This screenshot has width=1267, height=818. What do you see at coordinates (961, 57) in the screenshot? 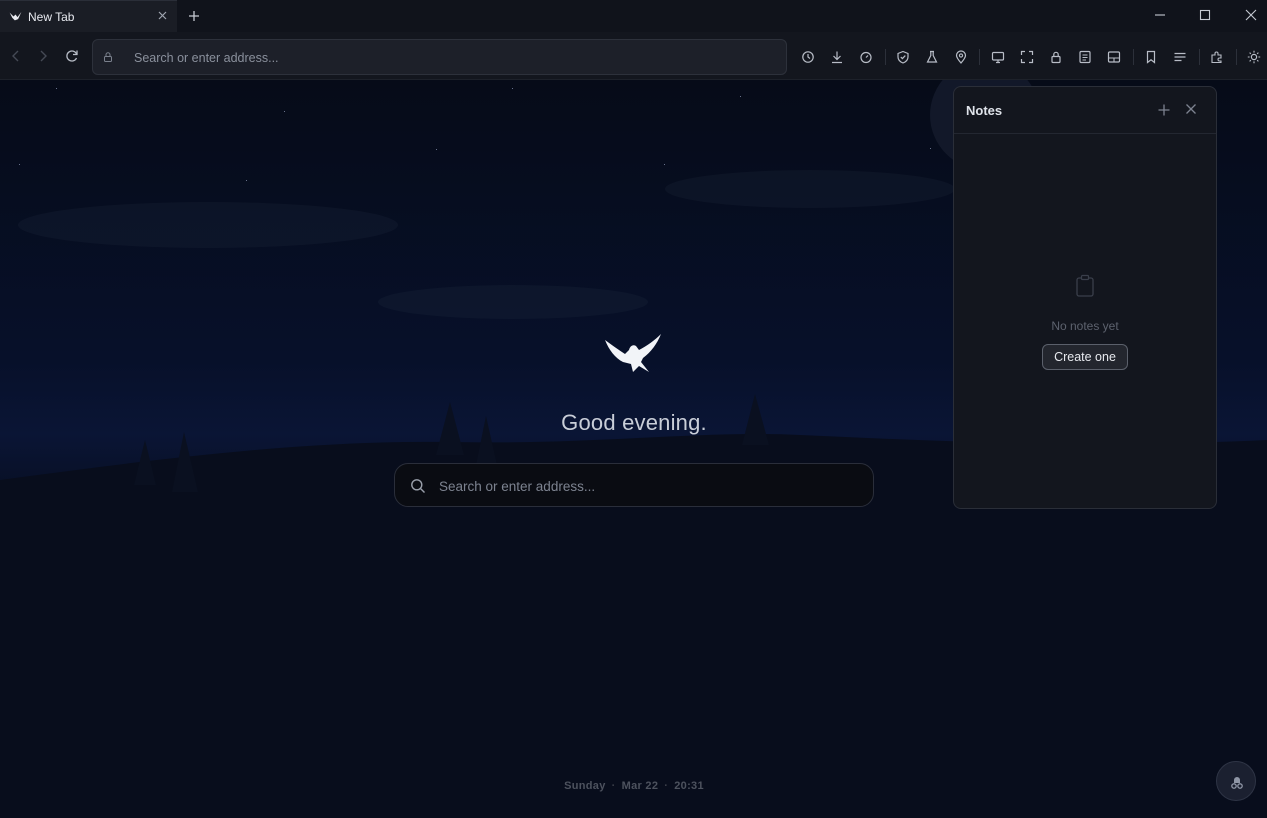
I see `location-pin-icon` at bounding box center [961, 57].